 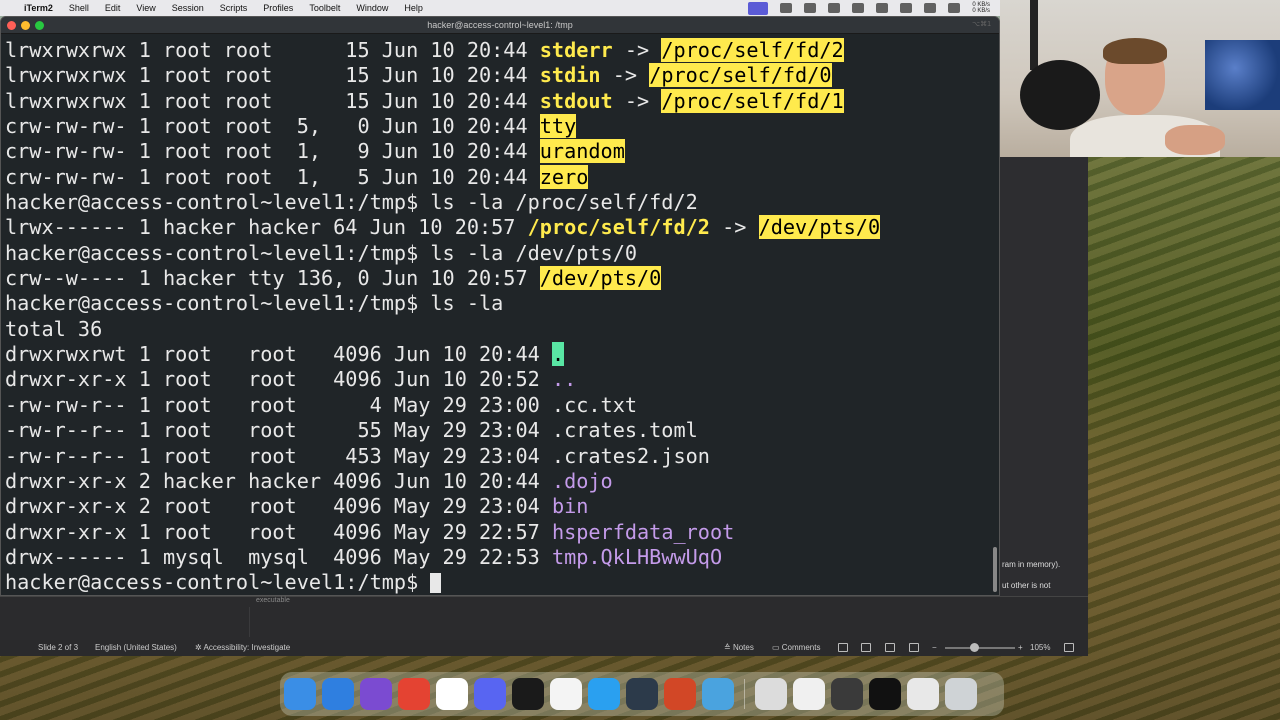 I want to click on grid-icon, so click(x=834, y=8).